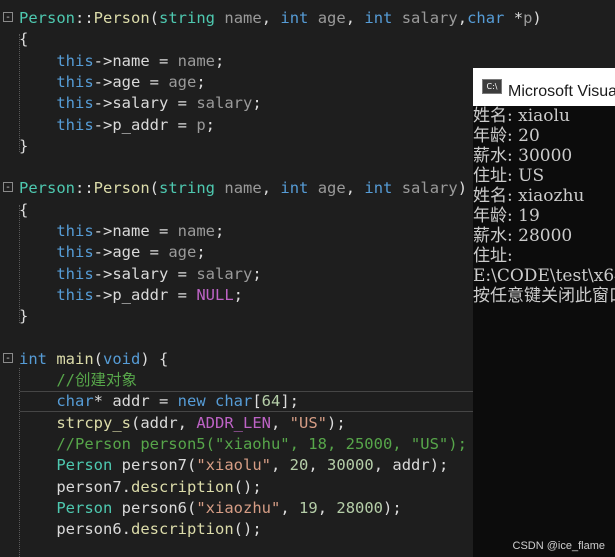 The height and width of the screenshot is (557, 615). I want to click on console-titlebar: C:\ Microsoft Visual Studio 调试控制台, so click(544, 87).